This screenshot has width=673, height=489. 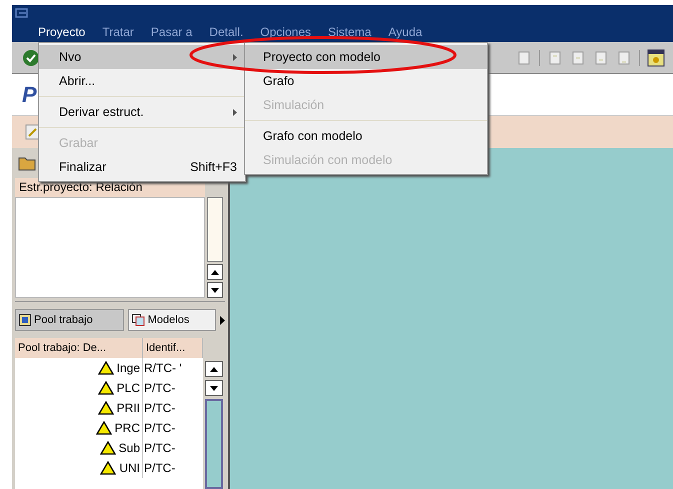 I want to click on menu-item: Finalizar Shift+F3, so click(x=142, y=167).